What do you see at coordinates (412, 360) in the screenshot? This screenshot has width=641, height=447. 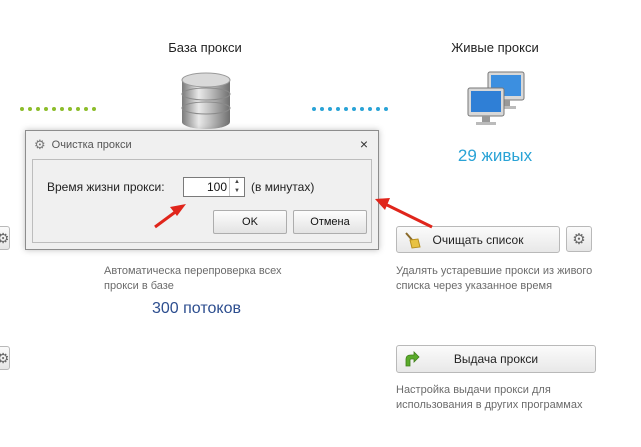 I see `share-arrow-icon` at bounding box center [412, 360].